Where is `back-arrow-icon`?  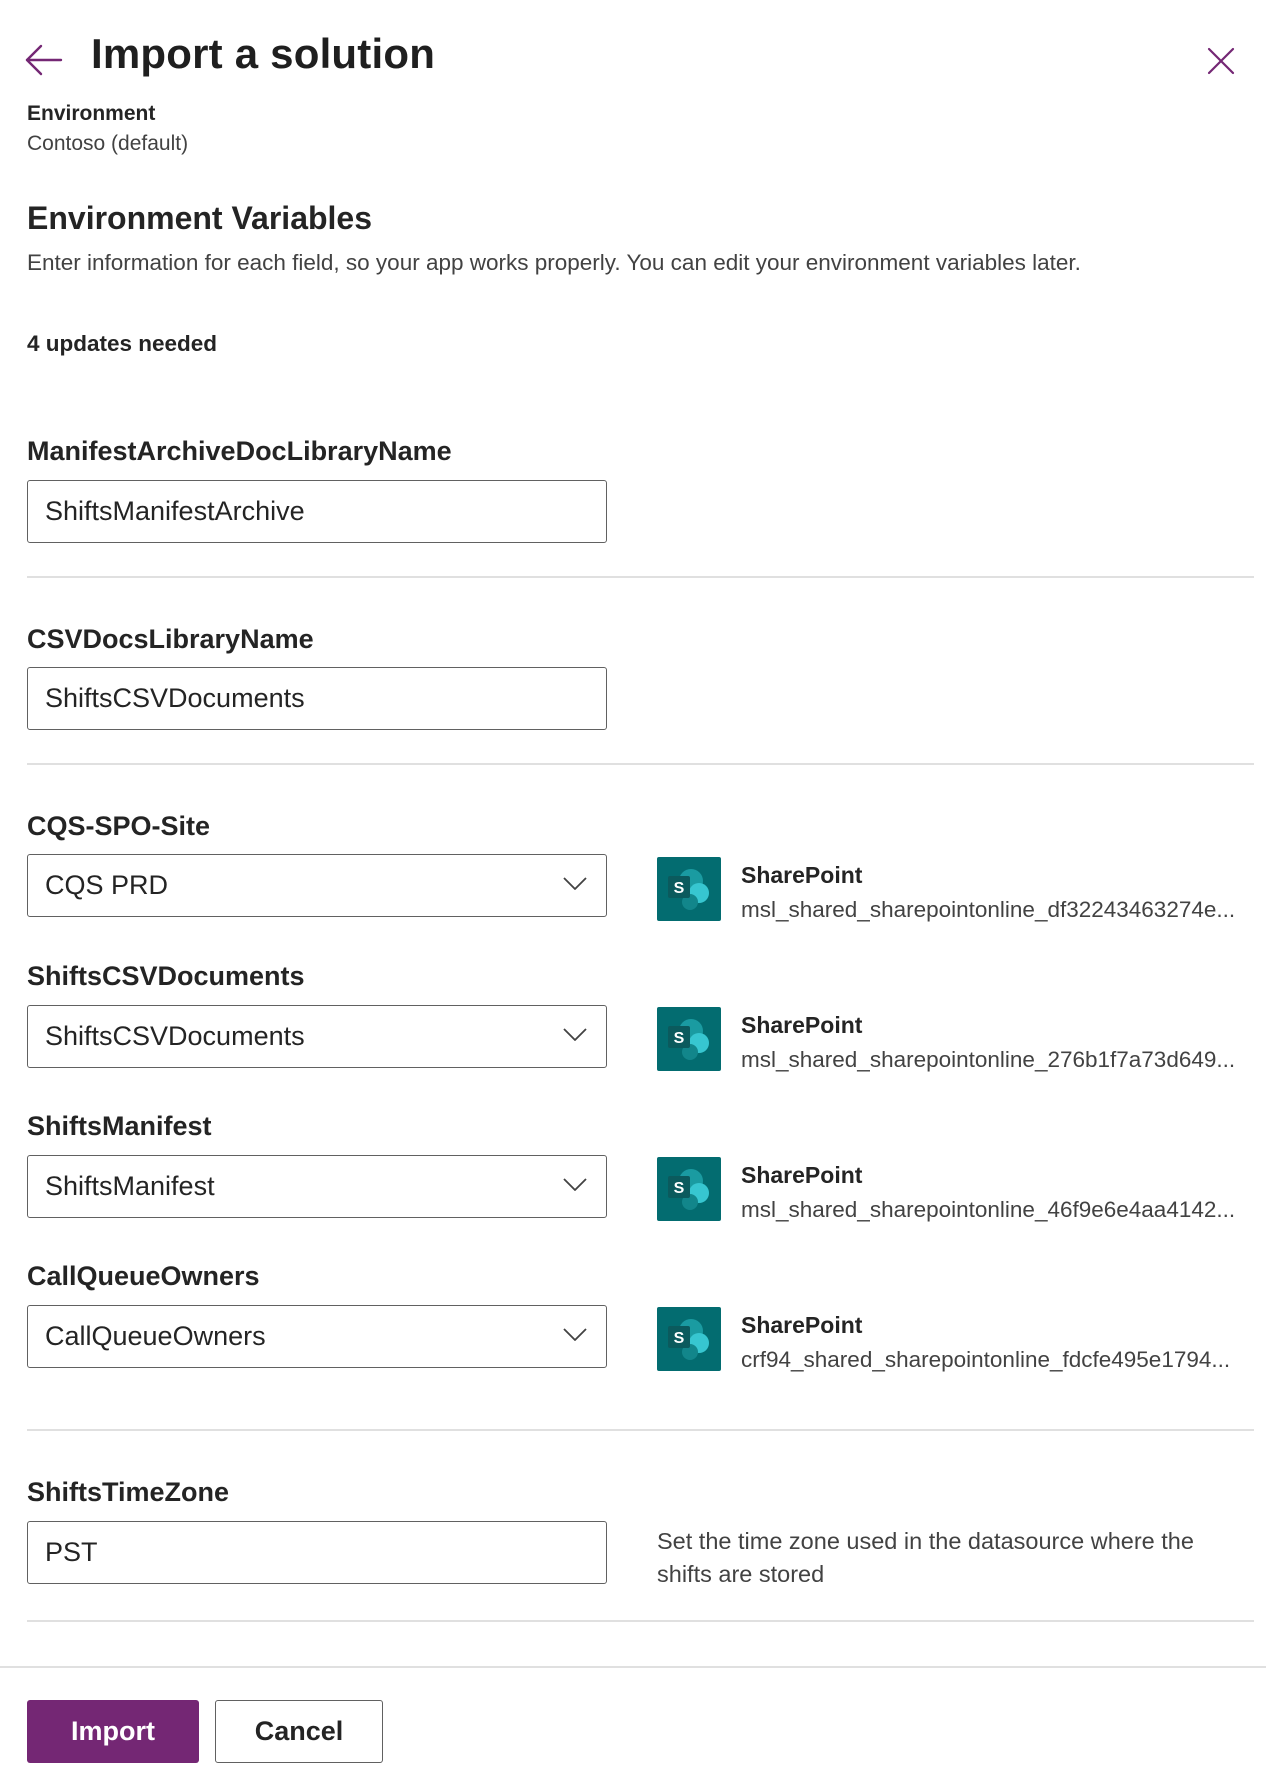 back-arrow-icon is located at coordinates (44, 60).